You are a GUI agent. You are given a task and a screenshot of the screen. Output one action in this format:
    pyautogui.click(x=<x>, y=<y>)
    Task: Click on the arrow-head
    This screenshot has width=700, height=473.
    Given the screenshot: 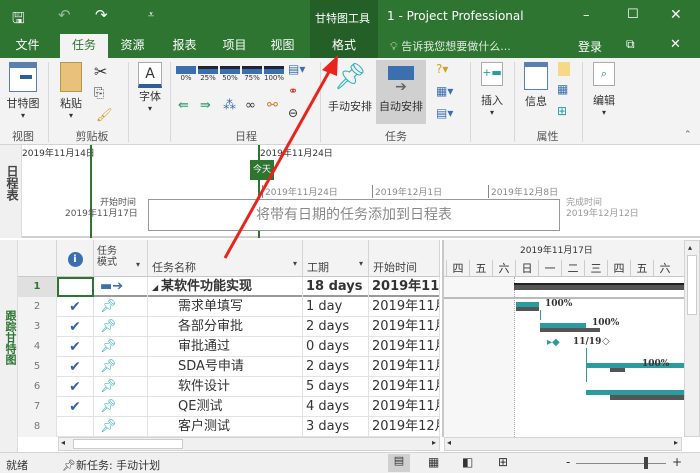 What is the action you would take?
    pyautogui.click(x=330, y=65)
    